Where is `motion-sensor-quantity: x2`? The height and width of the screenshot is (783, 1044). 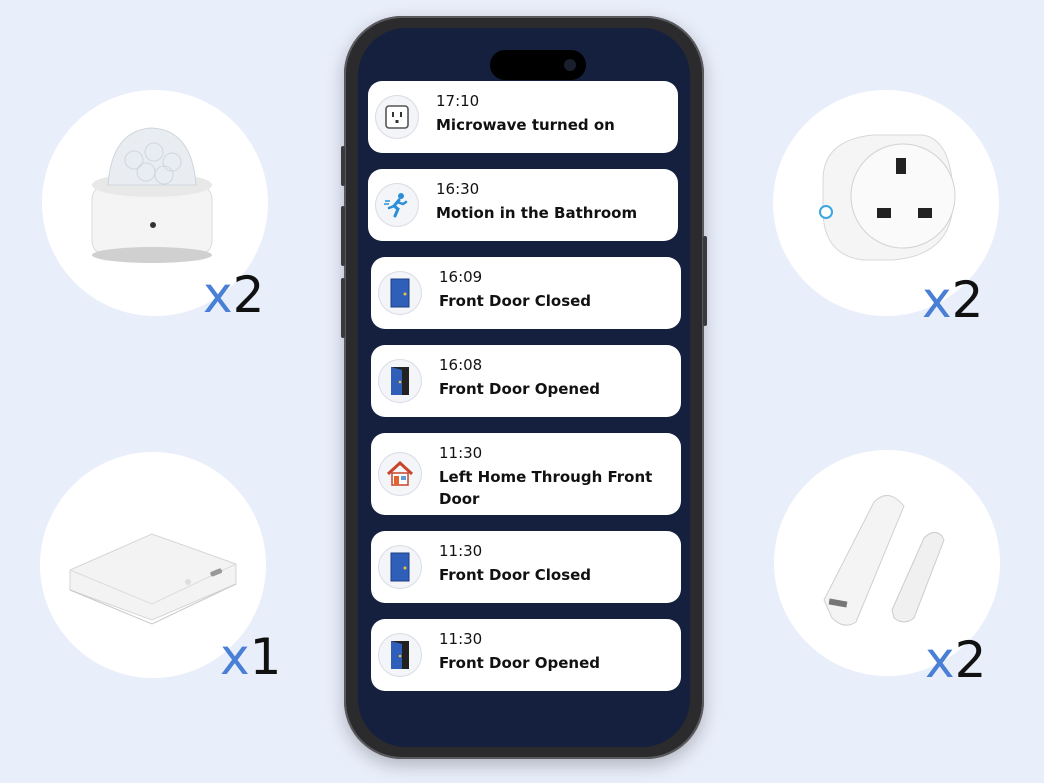
motion-sensor-quantity: x2 is located at coordinates (234, 295).